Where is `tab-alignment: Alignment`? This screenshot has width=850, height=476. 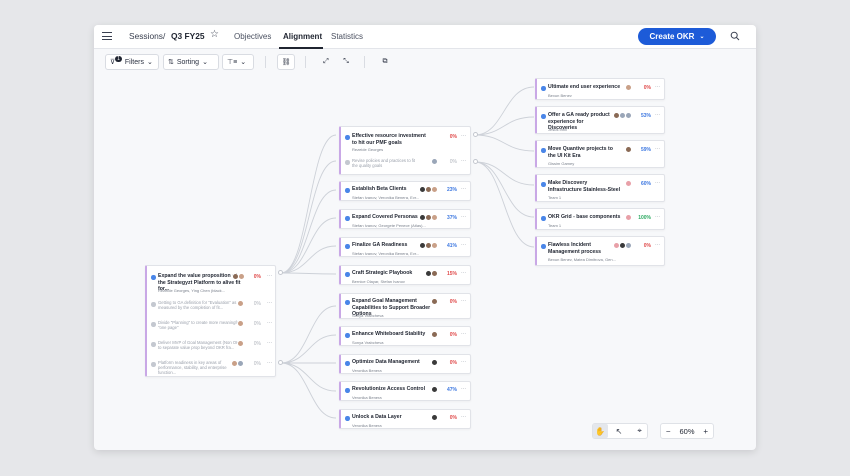
tab-alignment: Alignment is located at coordinates (302, 36).